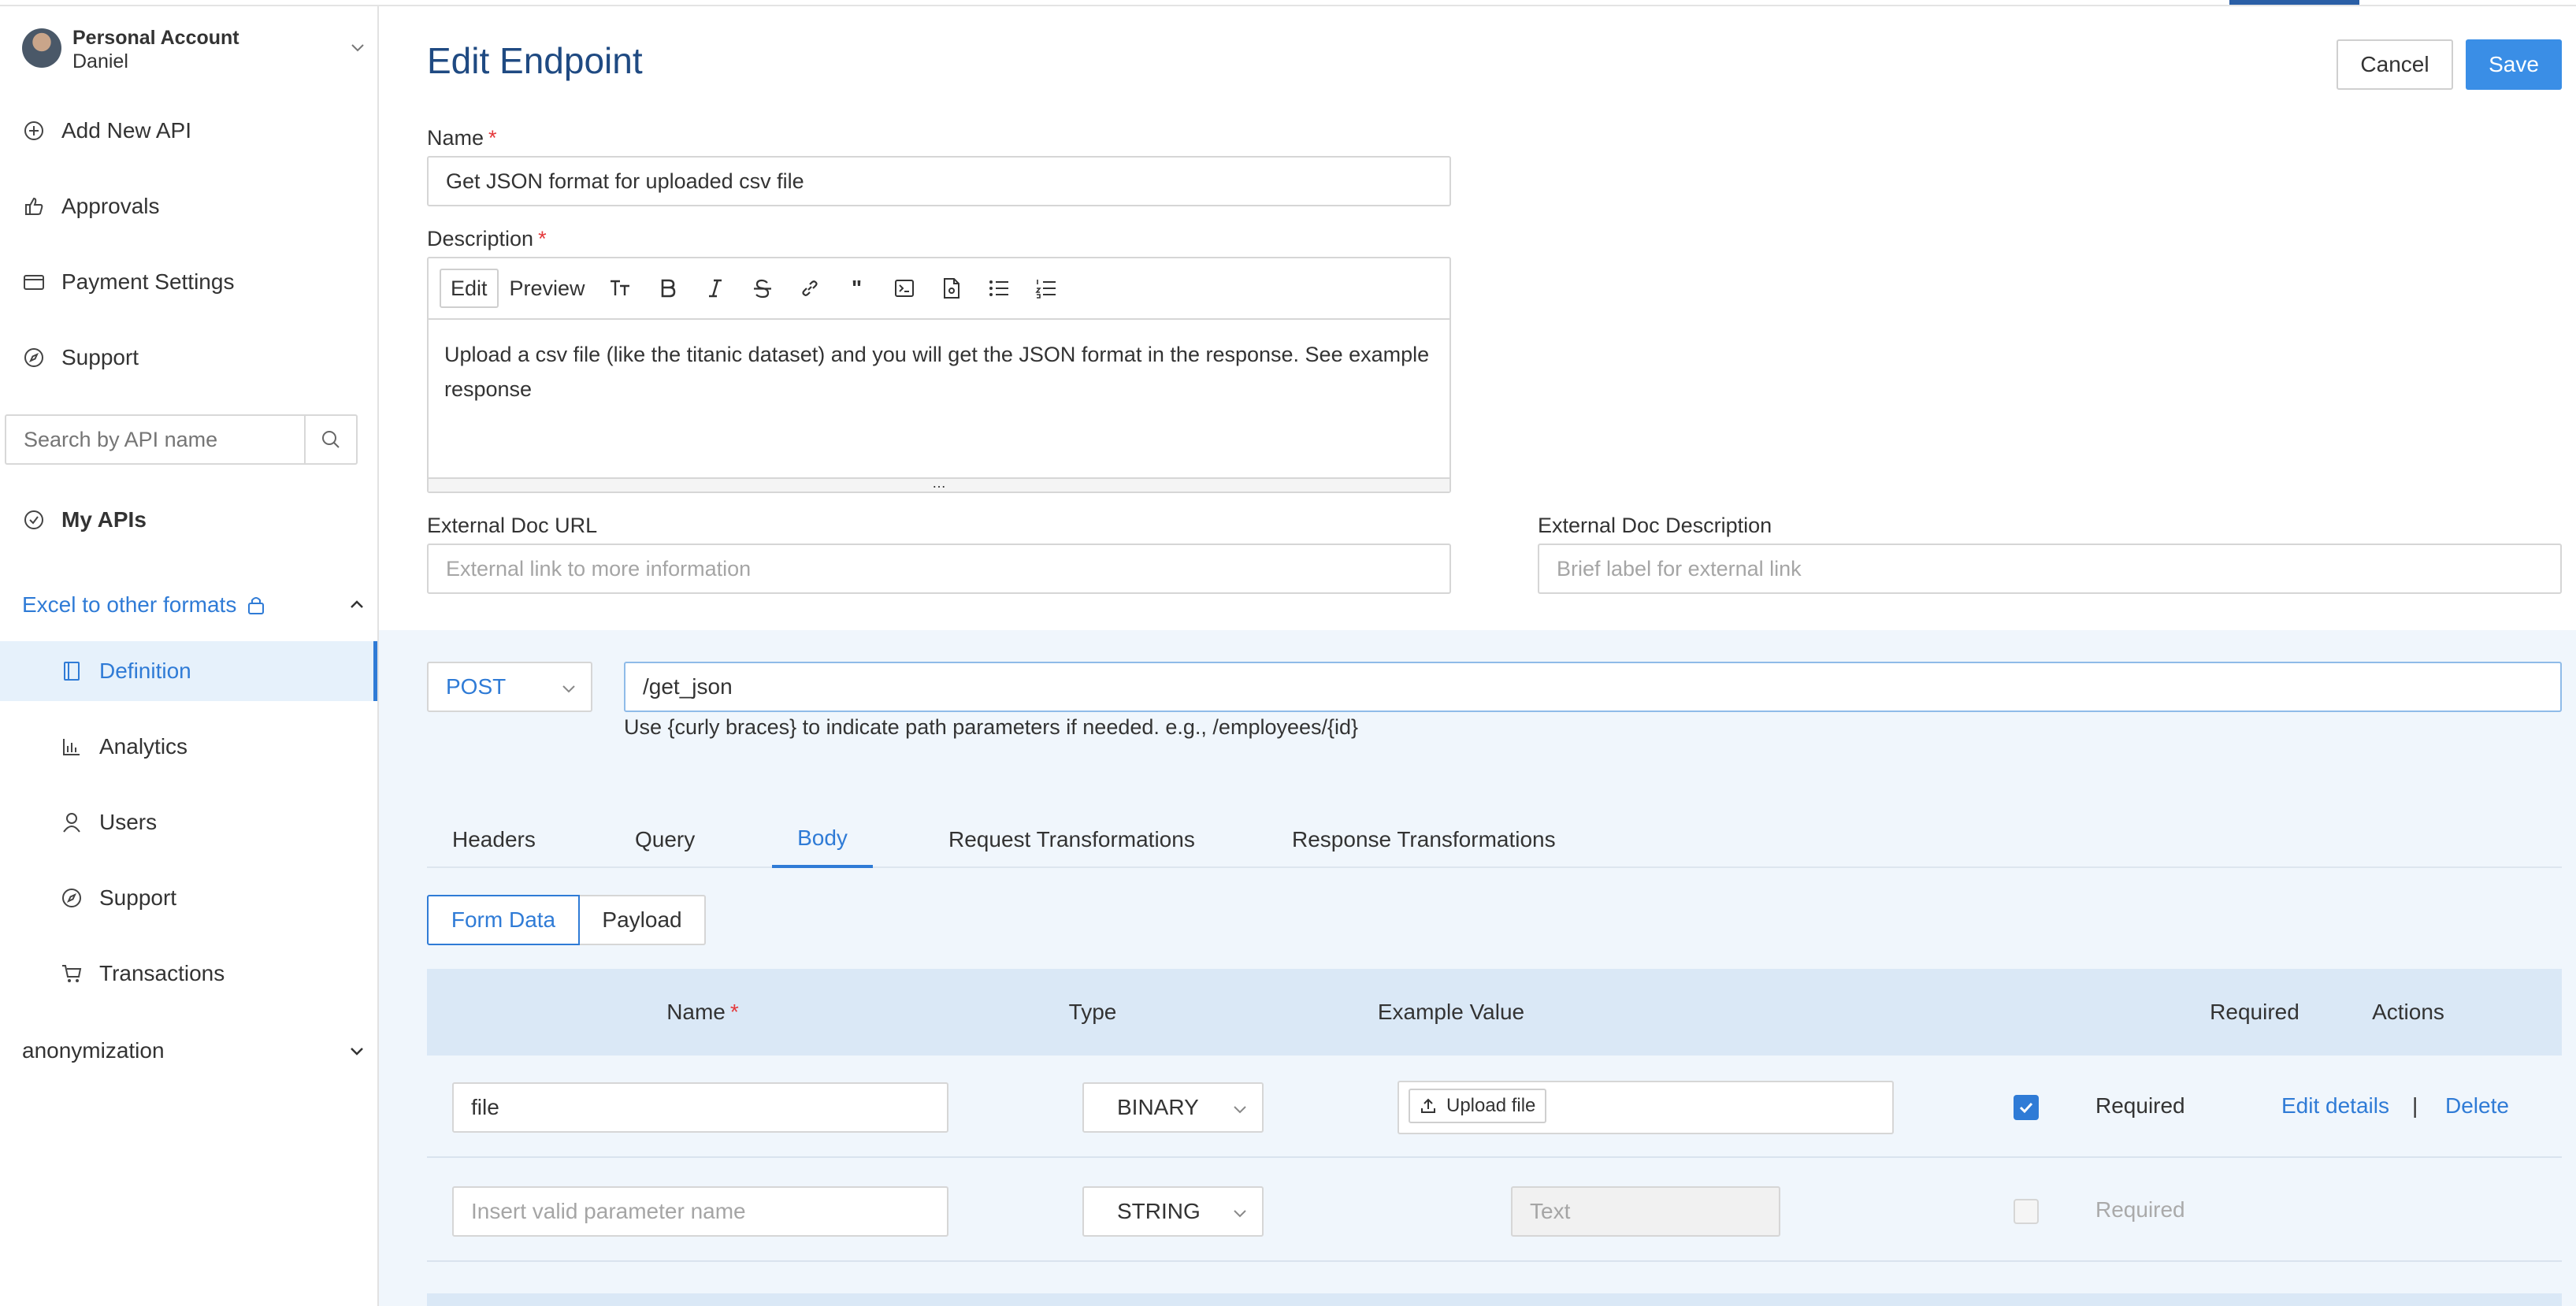 The width and height of the screenshot is (2576, 1306). What do you see at coordinates (494, 840) in the screenshot?
I see `tab-headers: Headers` at bounding box center [494, 840].